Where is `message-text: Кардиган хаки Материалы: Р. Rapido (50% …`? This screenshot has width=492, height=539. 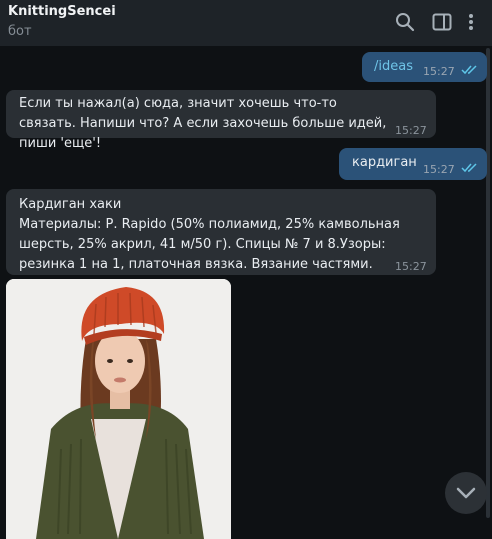 message-text: Кардиган хаки Материалы: Р. Rapido (50% … is located at coordinates (209, 234).